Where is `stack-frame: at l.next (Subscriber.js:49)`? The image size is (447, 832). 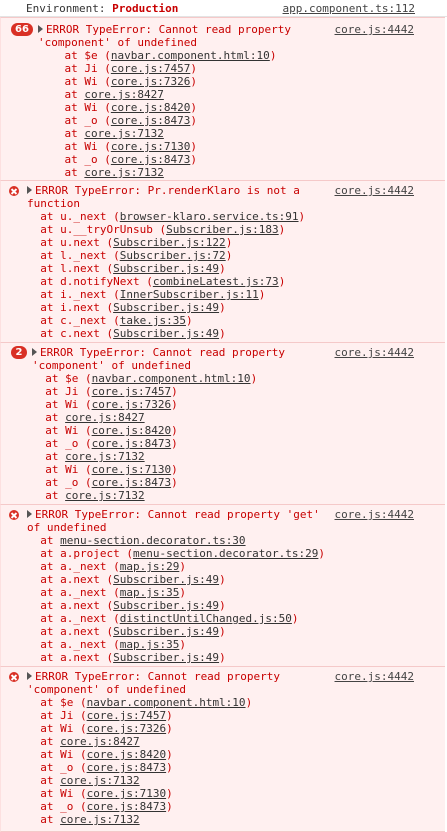
stack-frame: at l.next (Subscriber.js:49) is located at coordinates (126, 268).